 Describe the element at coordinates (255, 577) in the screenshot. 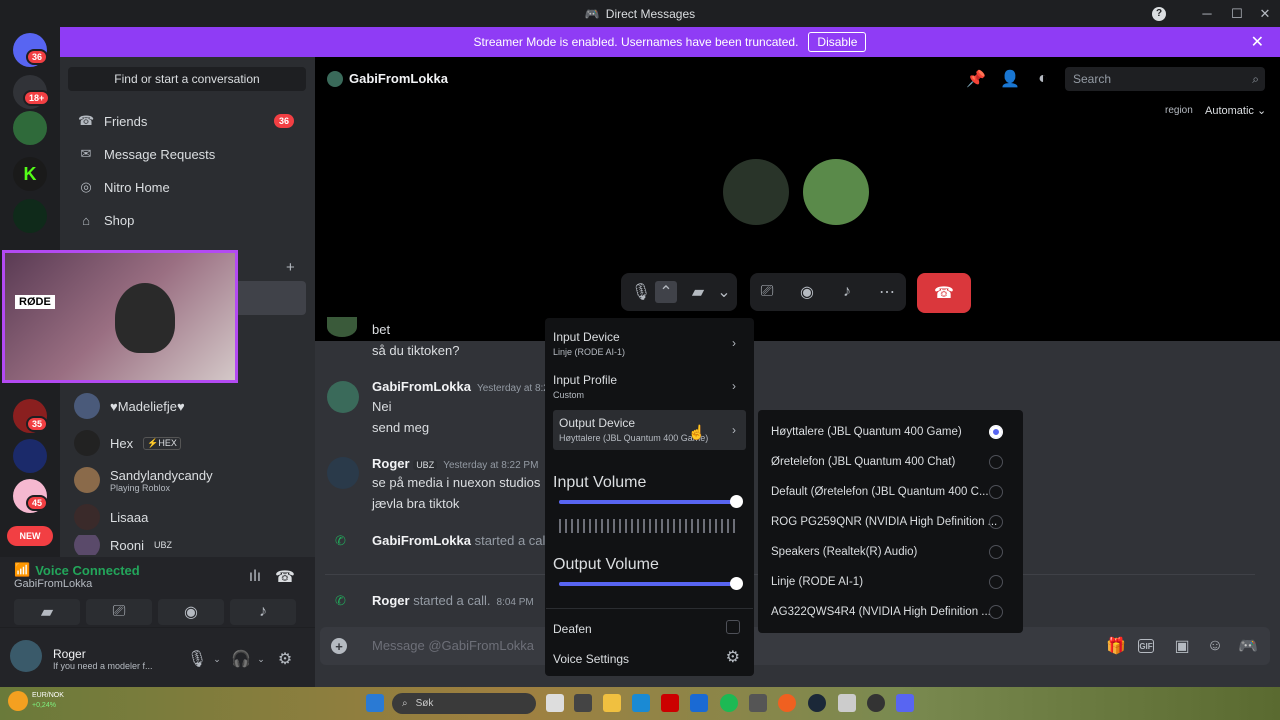

I see `noise-suppression-icon: ılı` at that location.